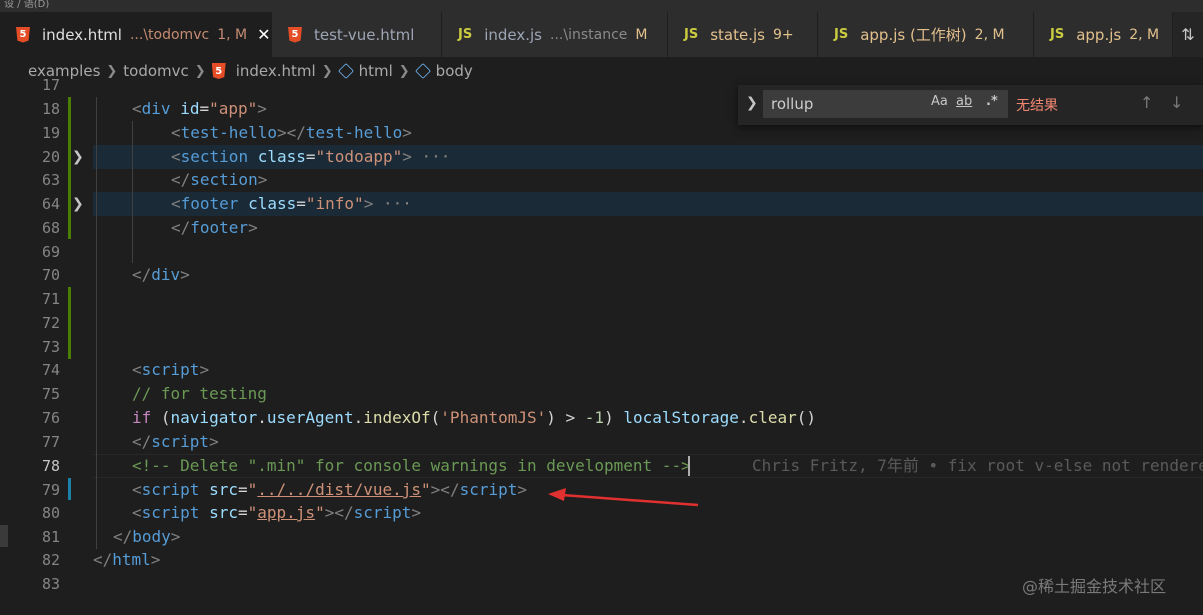 This screenshot has height=615, width=1203. What do you see at coordinates (601, 6) in the screenshot?
I see `title-strip: 设 / 语(D)` at bounding box center [601, 6].